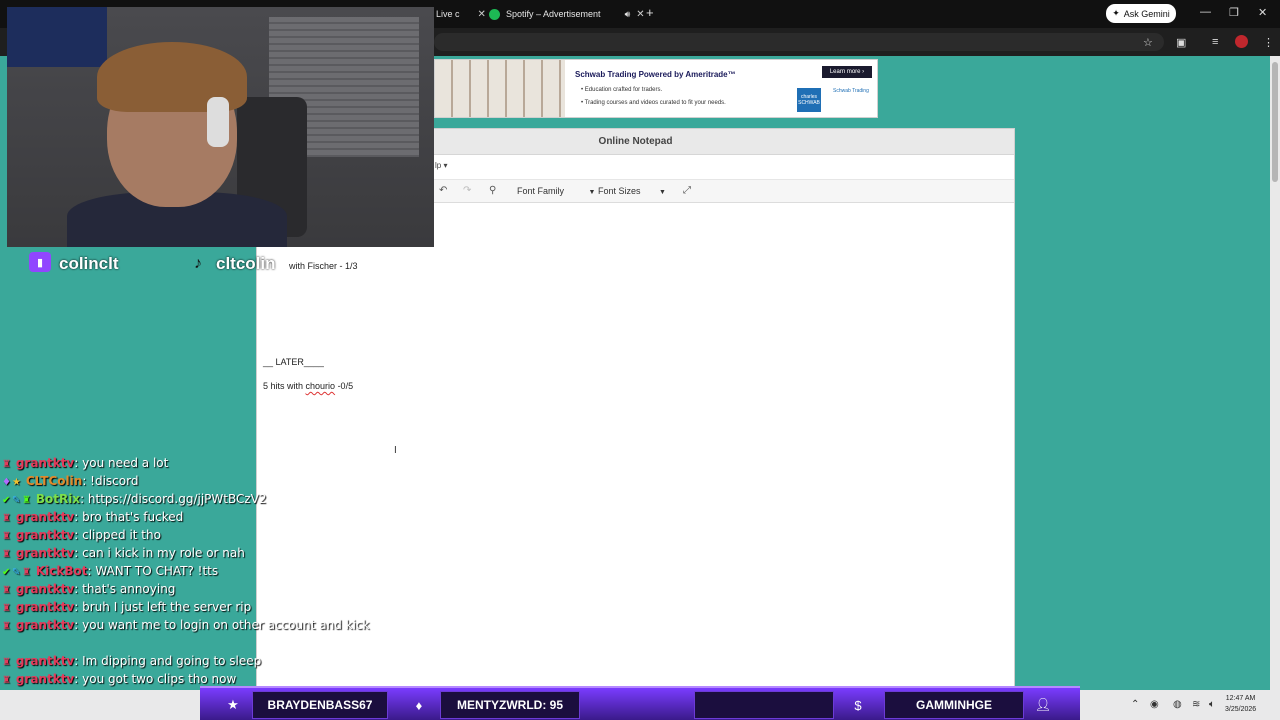 The height and width of the screenshot is (720, 1280). I want to click on notepad-line-2: __ LATER____, so click(293, 362).